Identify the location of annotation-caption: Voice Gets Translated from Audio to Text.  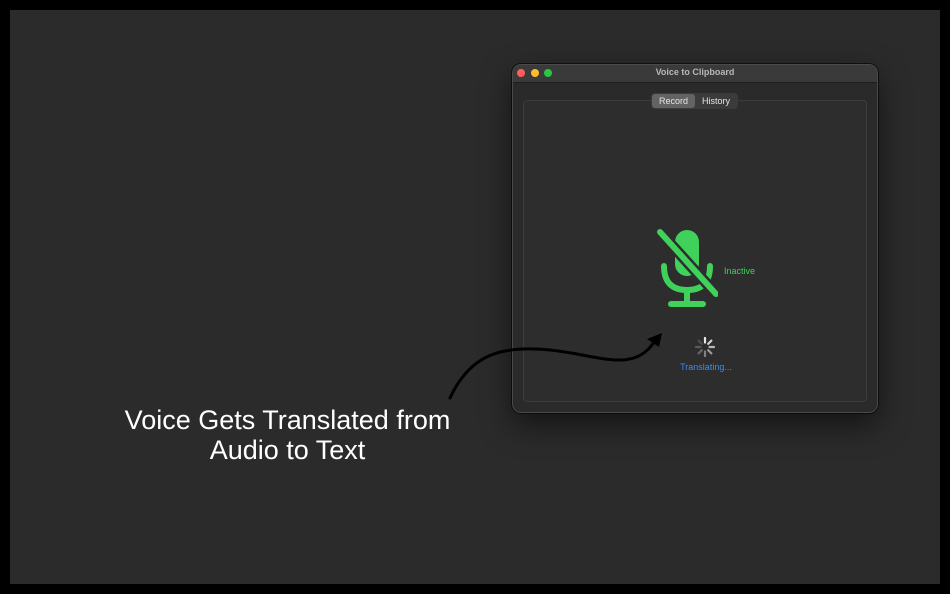
(287, 435).